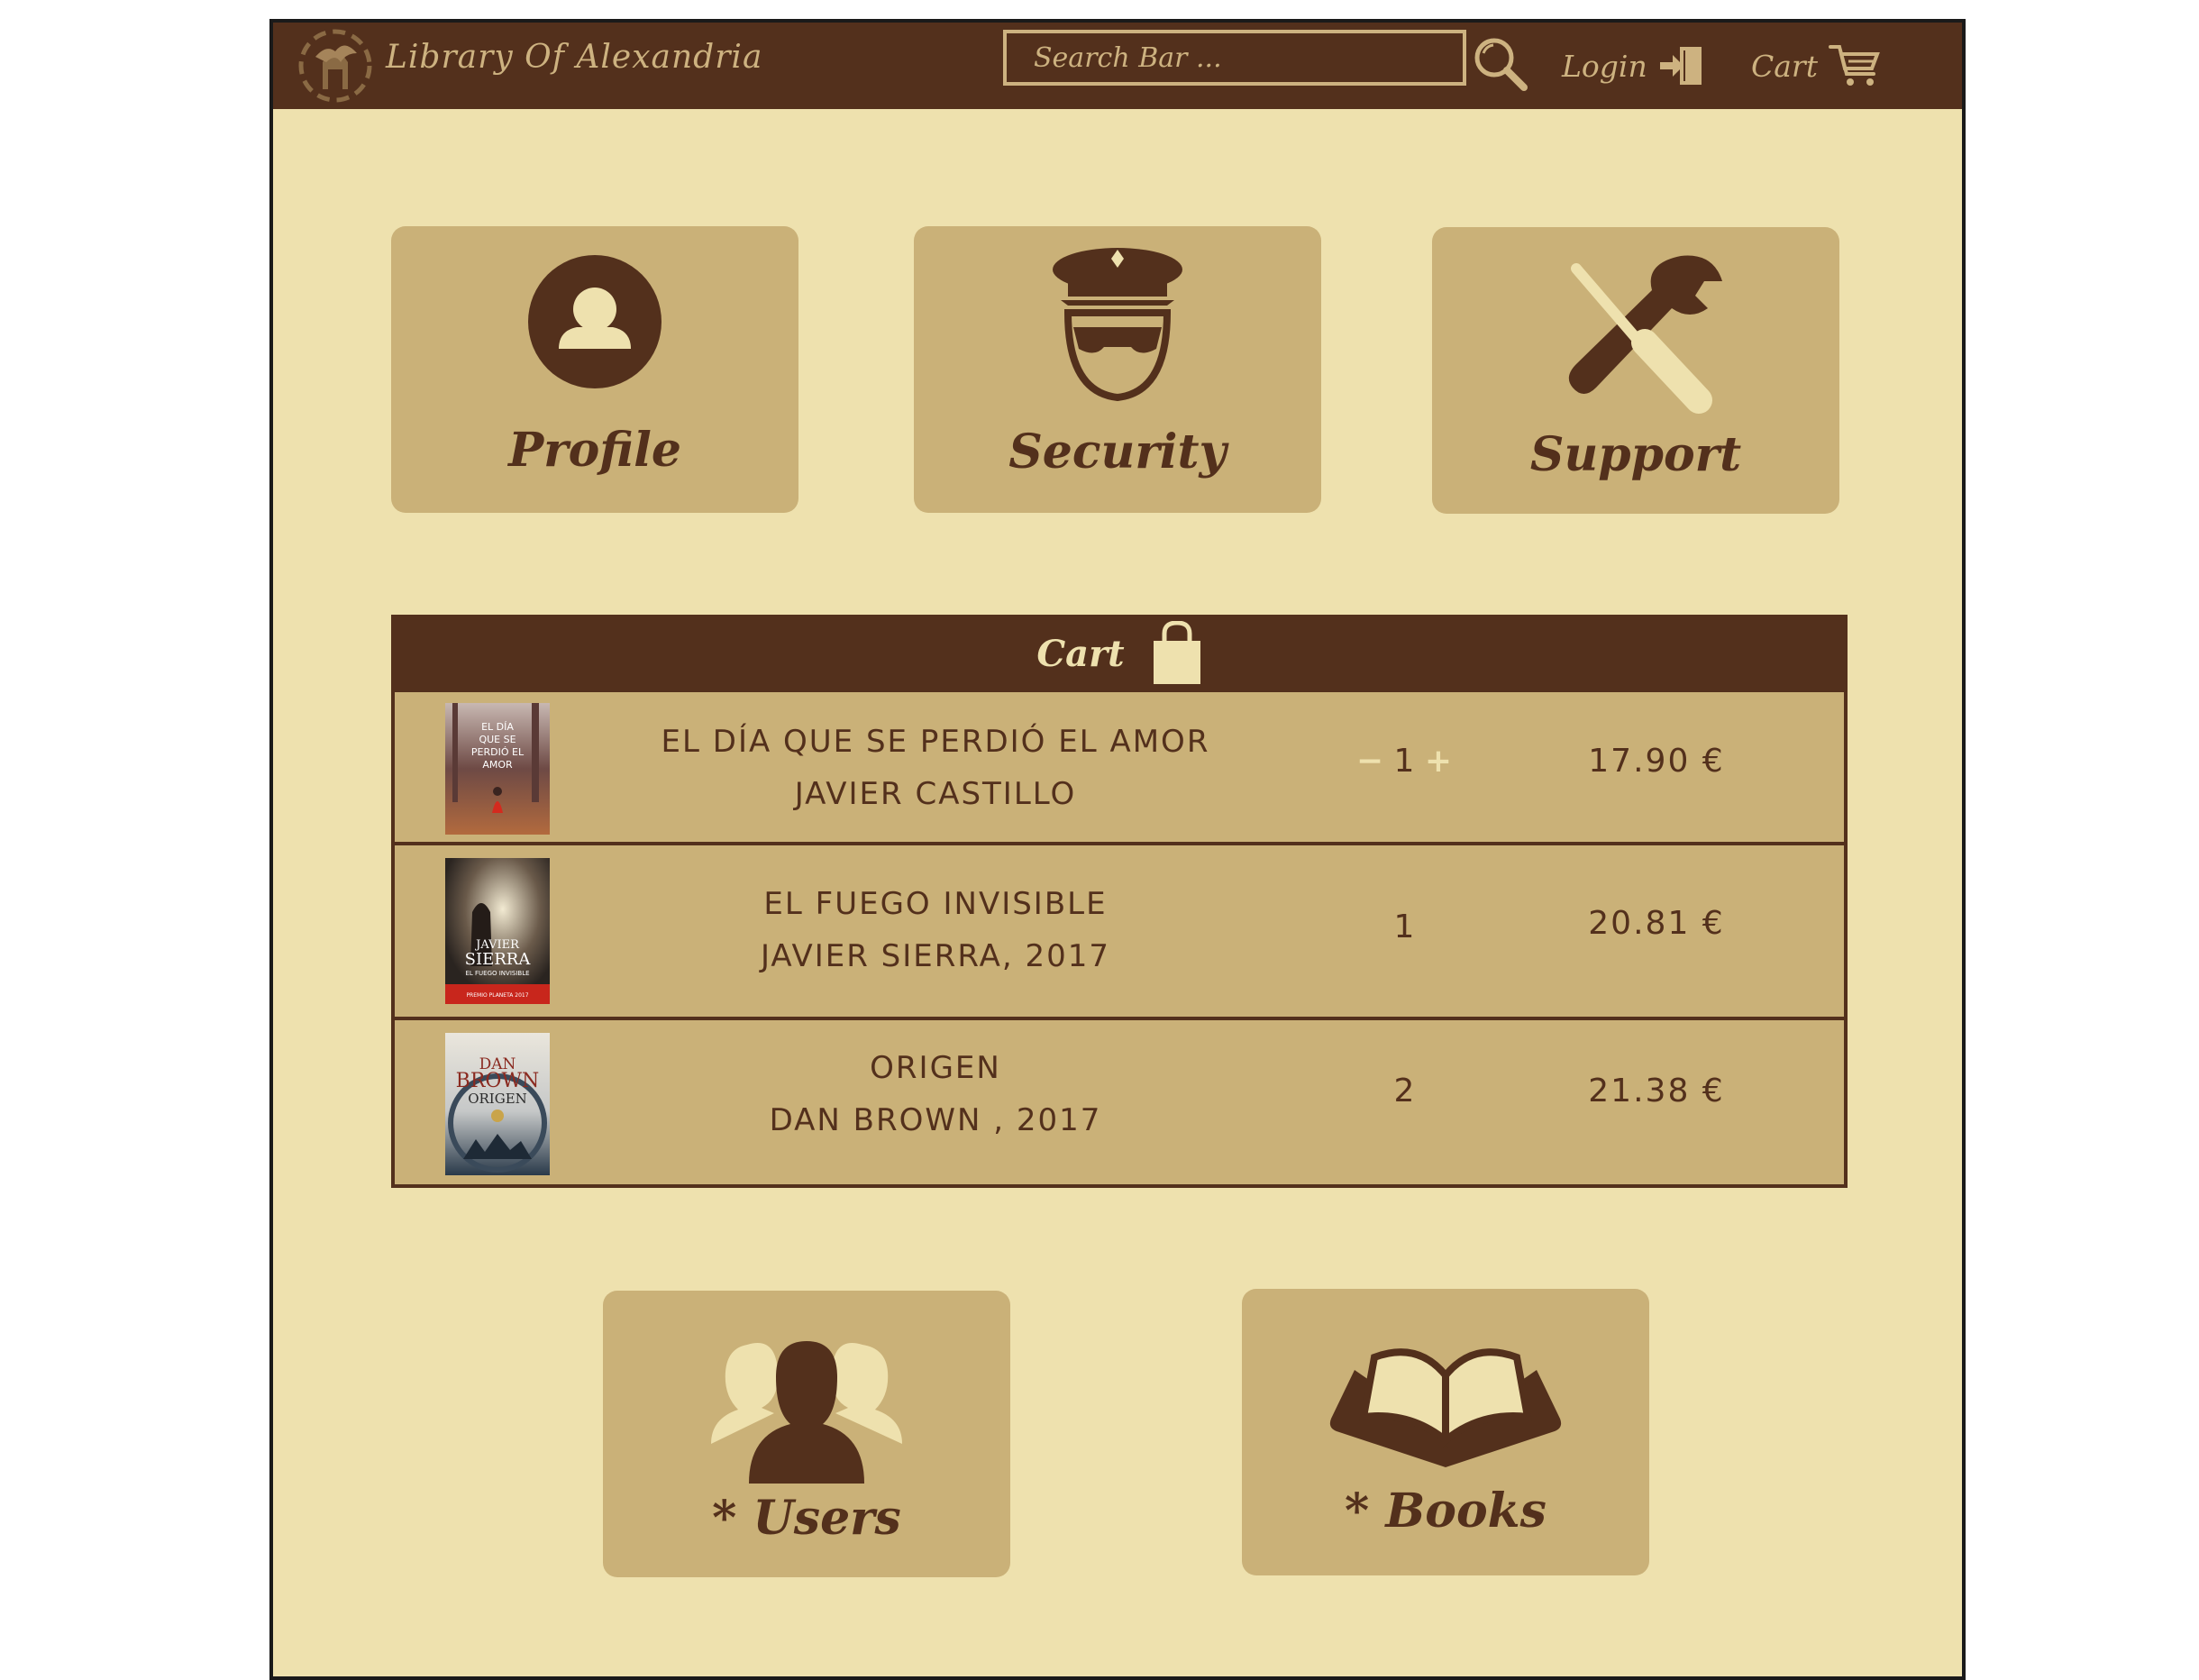 Image resolution: width=2199 pixels, height=1680 pixels. I want to click on users-tile: * Users, so click(806, 1434).